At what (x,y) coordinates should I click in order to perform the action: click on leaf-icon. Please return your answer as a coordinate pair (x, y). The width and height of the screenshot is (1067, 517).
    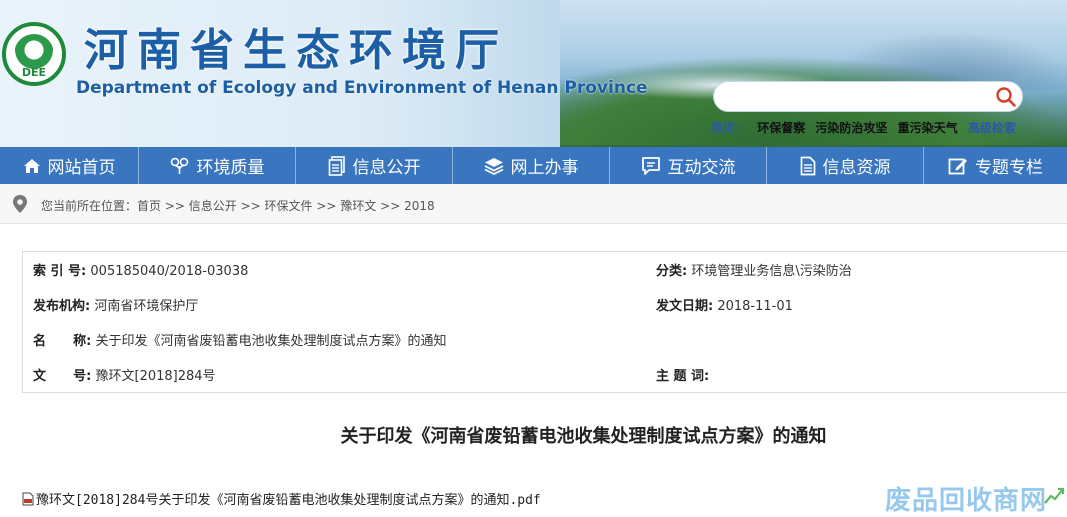
    Looking at the image, I should click on (179, 165).